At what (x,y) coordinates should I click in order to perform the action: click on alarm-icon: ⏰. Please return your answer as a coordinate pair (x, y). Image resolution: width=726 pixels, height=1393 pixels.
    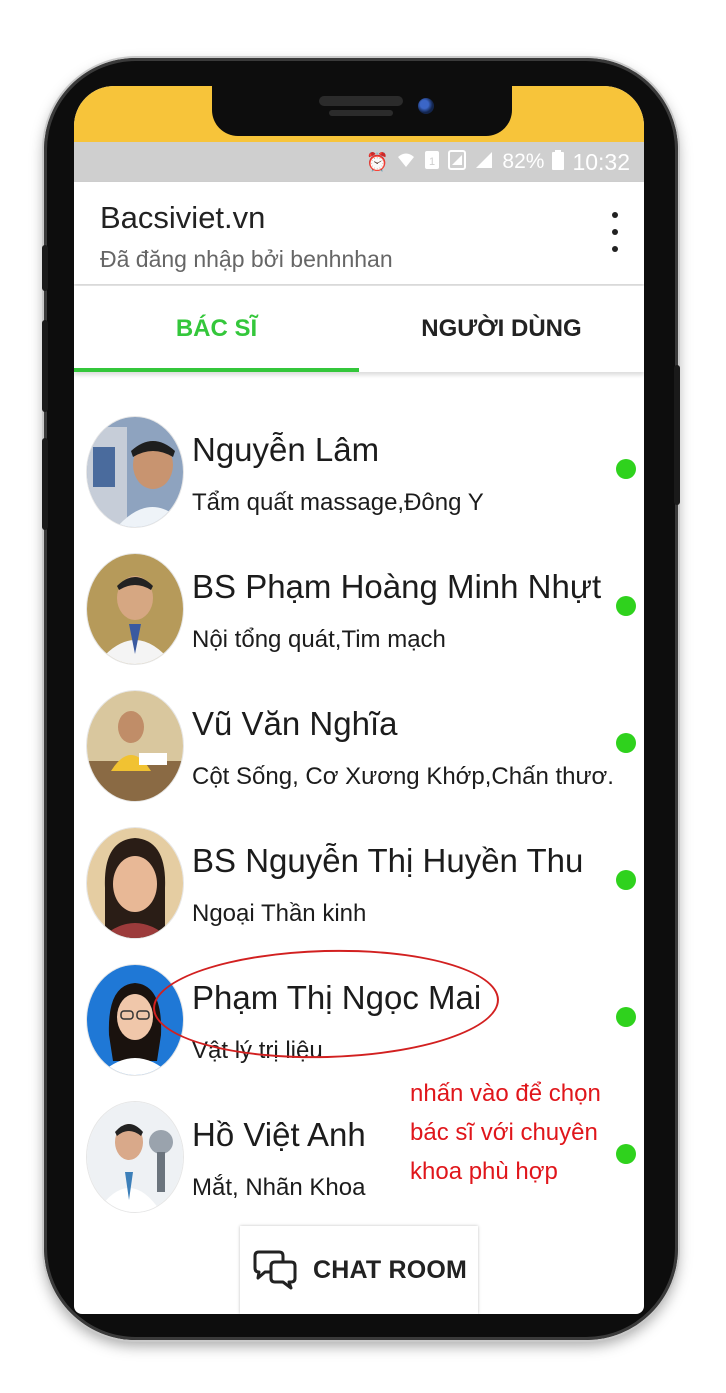
    Looking at the image, I should click on (377, 161).